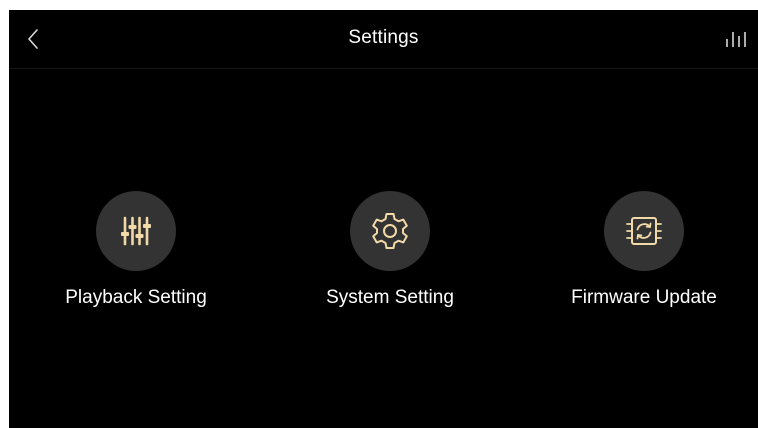 This screenshot has height=428, width=758. I want to click on playback-icon-circle, so click(136, 231).